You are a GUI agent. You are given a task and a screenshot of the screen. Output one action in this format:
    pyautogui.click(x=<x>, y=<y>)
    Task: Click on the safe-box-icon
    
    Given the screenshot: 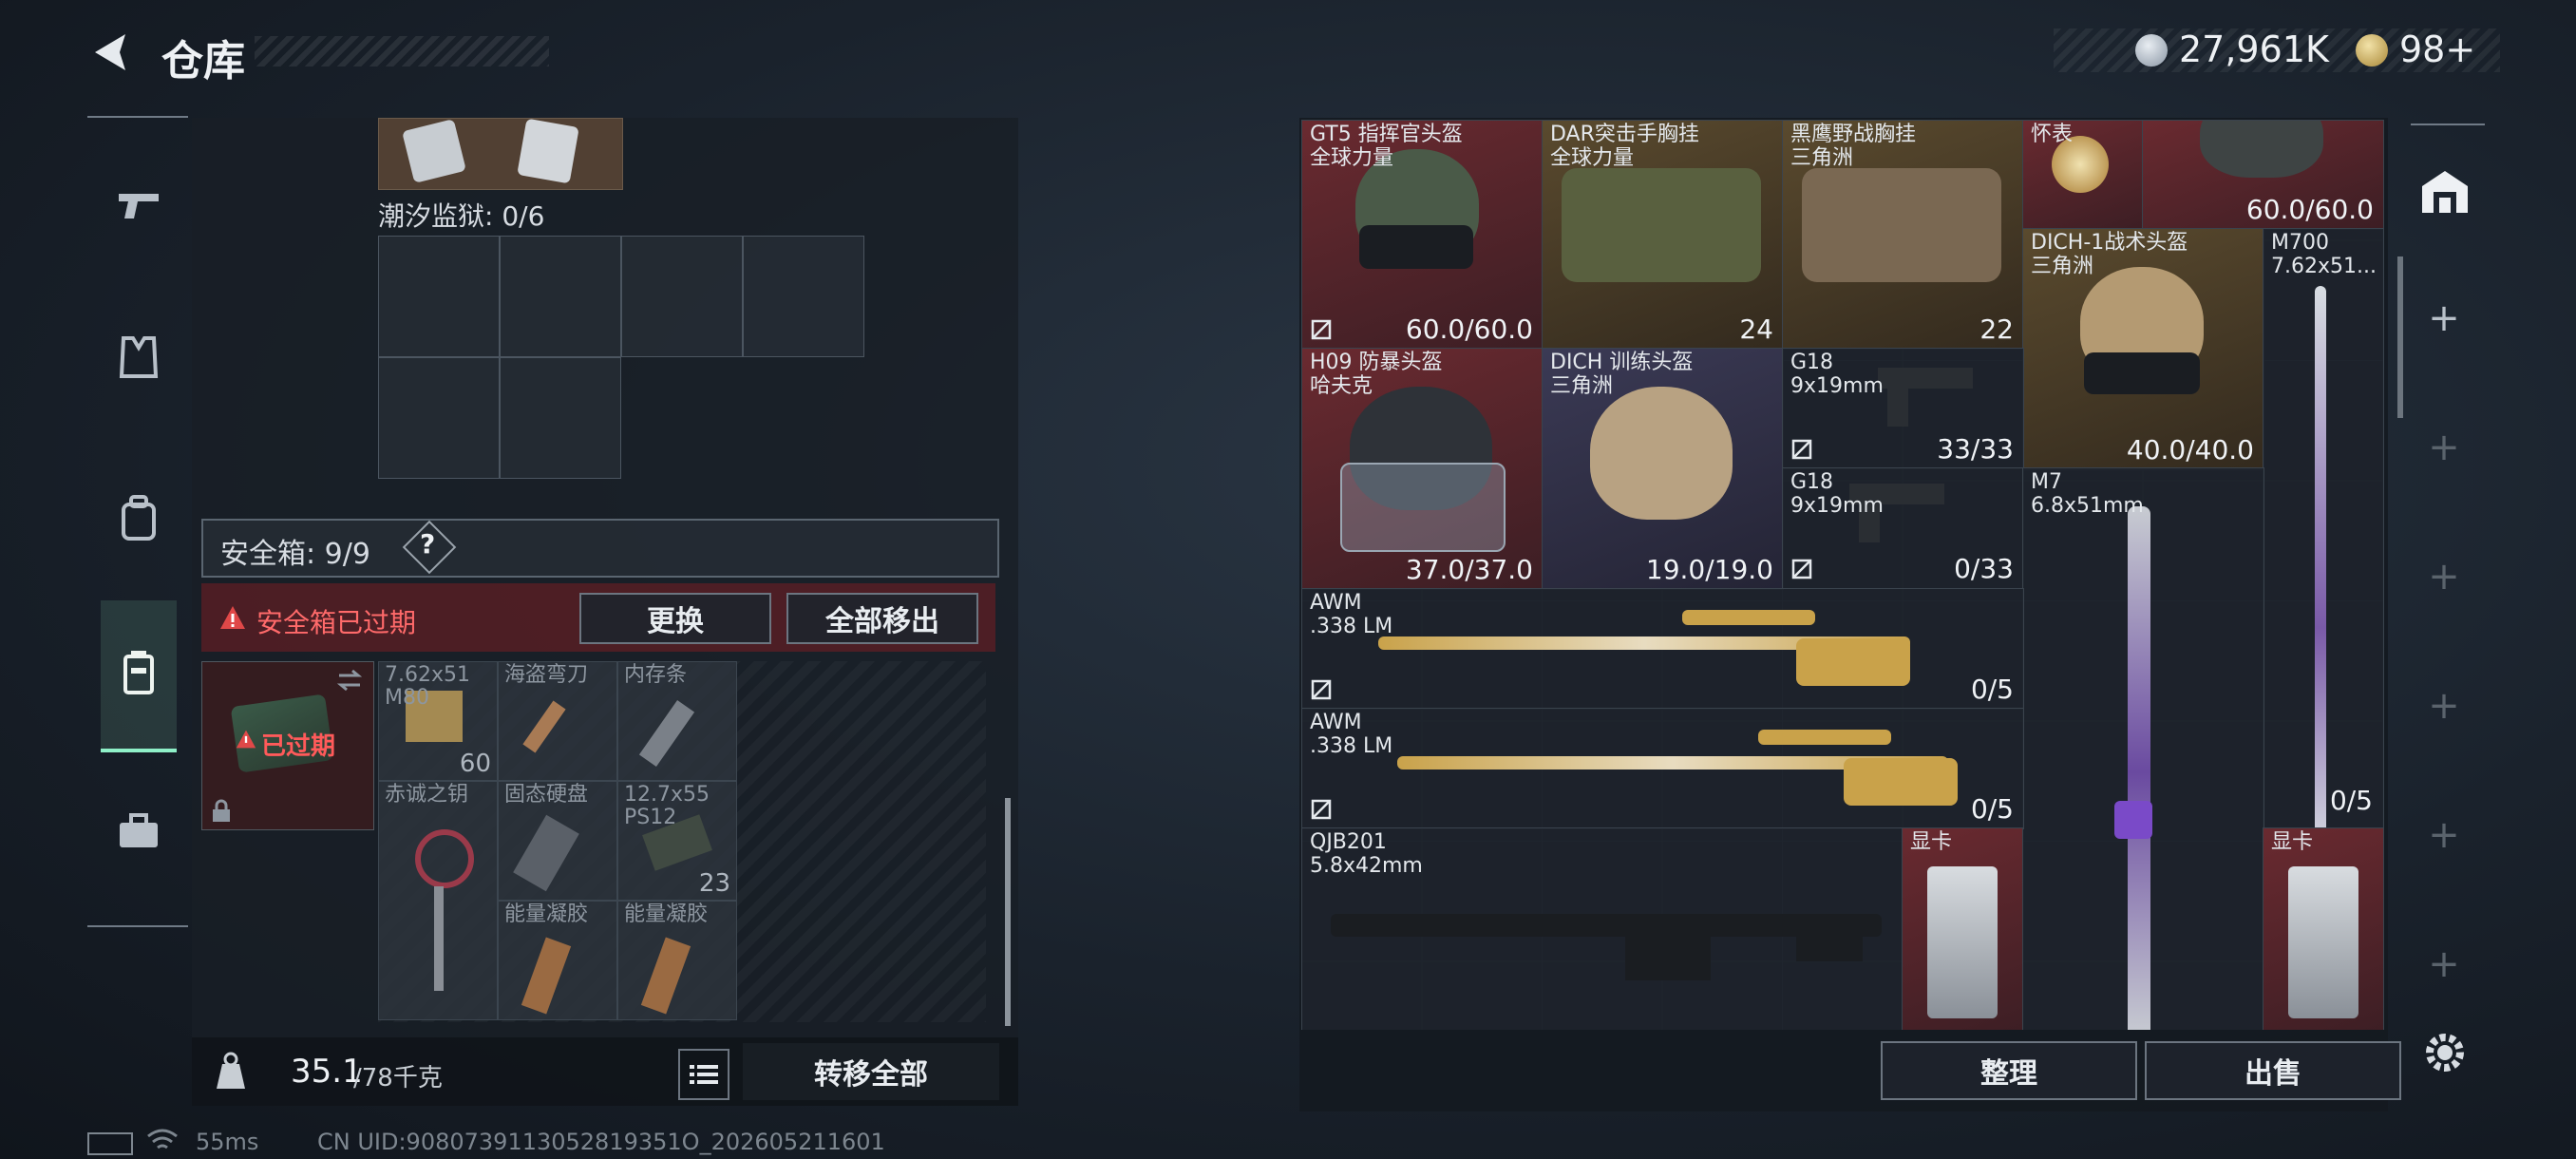 What is the action you would take?
    pyautogui.click(x=139, y=673)
    